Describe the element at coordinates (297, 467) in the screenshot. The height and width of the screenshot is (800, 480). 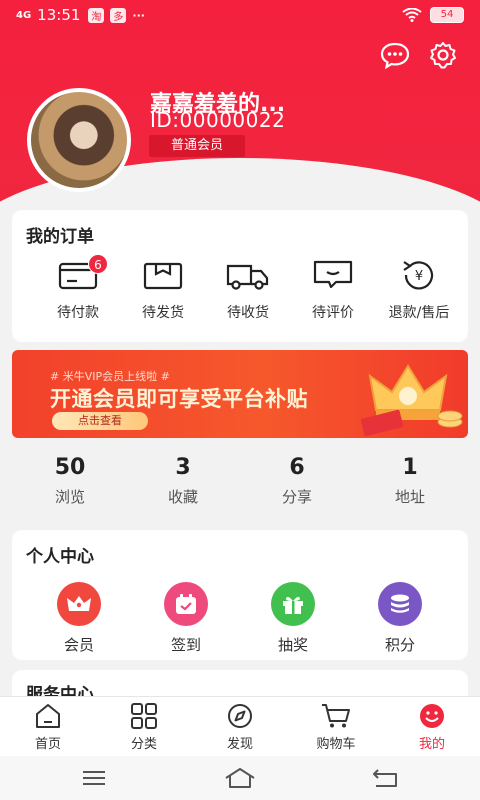
I see `stat-value: 6` at that location.